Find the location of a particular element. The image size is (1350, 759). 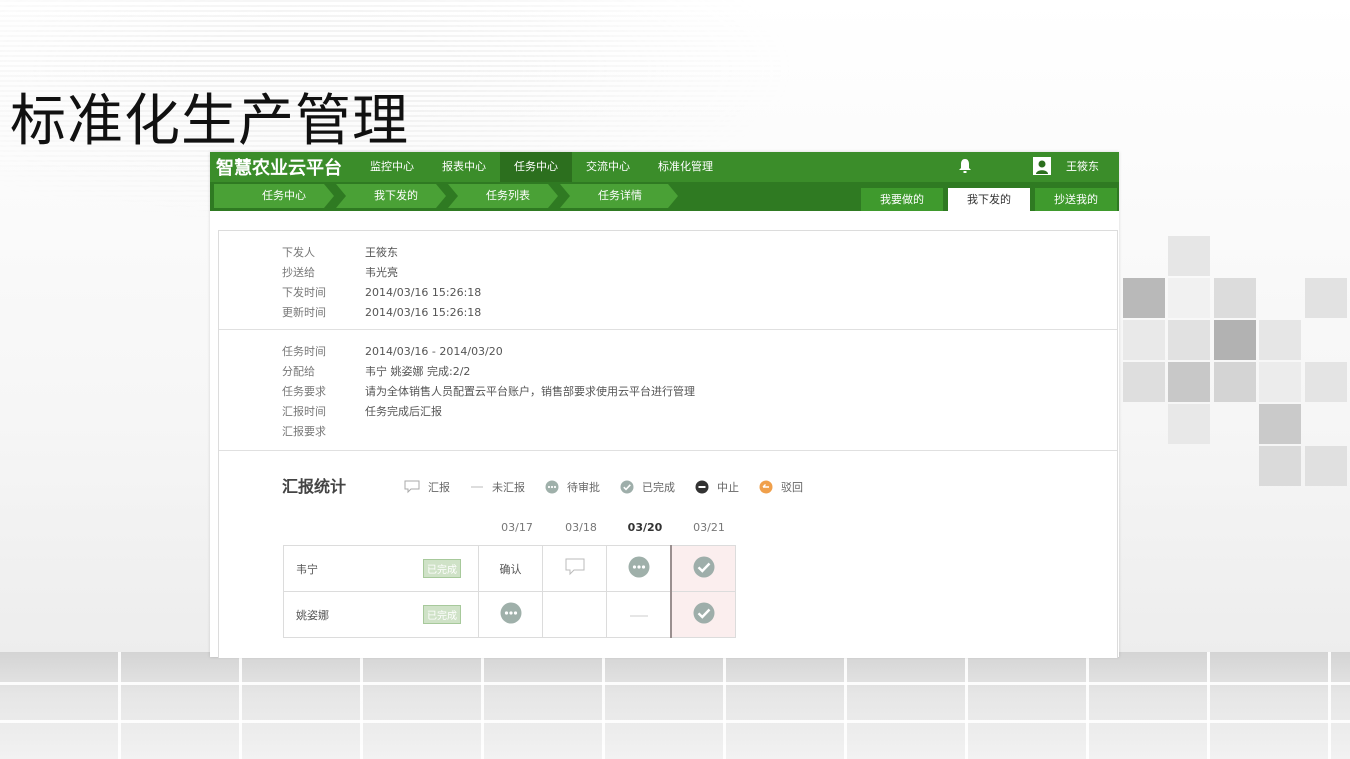

breadcrumb-issued: 我下发的 is located at coordinates (391, 196).